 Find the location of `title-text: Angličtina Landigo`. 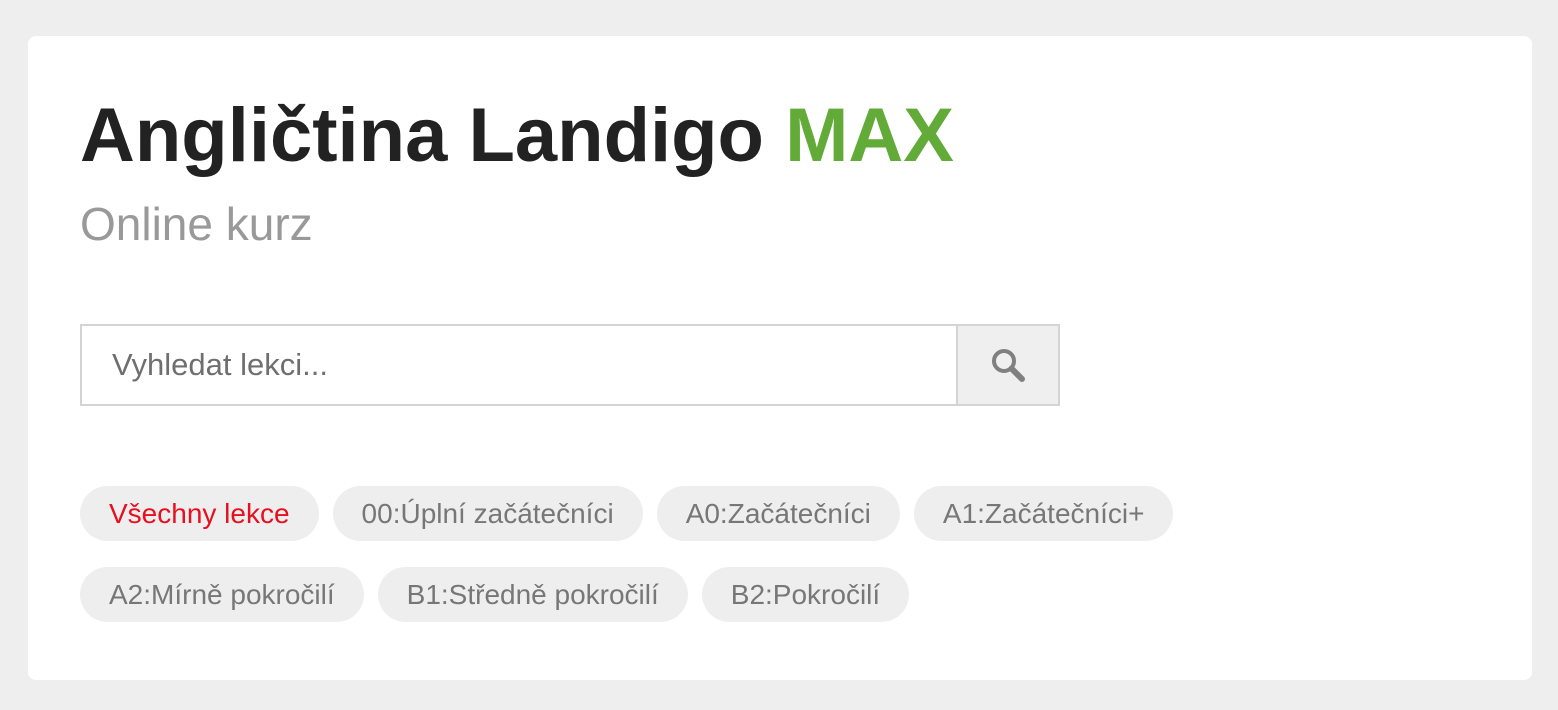

title-text: Angličtina Landigo is located at coordinates (422, 135).